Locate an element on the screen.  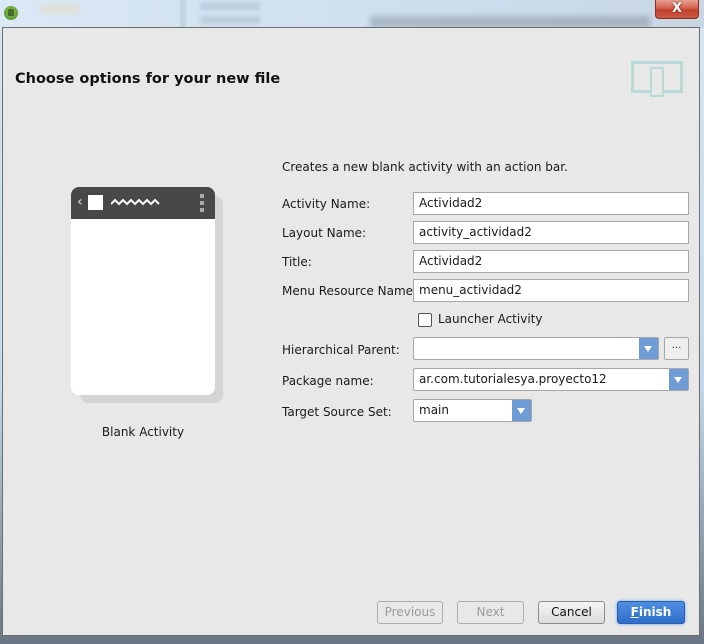
window-close-button: X is located at coordinates (677, 9).